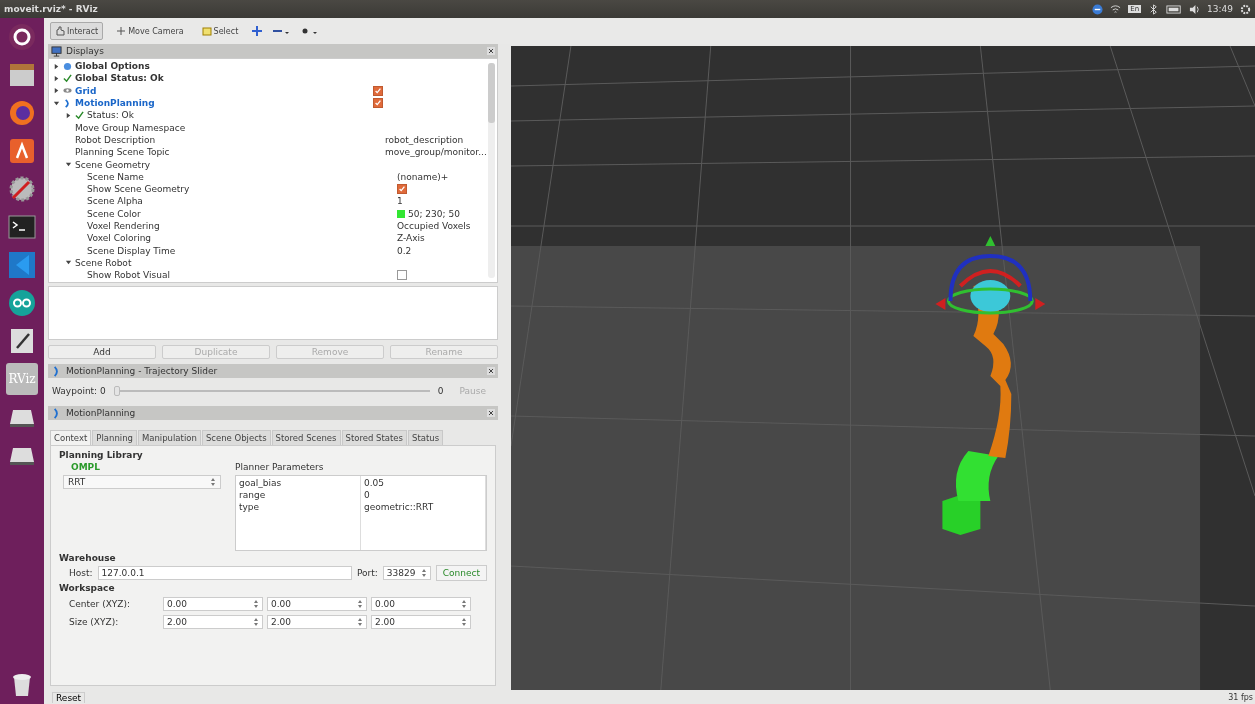 Image resolution: width=1255 pixels, height=704 pixels. Describe the element at coordinates (119, 78) in the screenshot. I see `tree-item: Global Status: Ok` at that location.